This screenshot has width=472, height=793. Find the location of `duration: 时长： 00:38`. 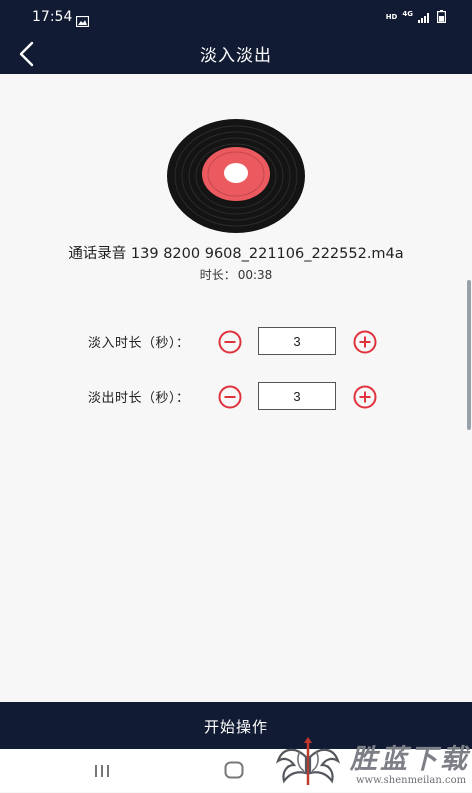

duration: 时长： 00:38 is located at coordinates (236, 274).